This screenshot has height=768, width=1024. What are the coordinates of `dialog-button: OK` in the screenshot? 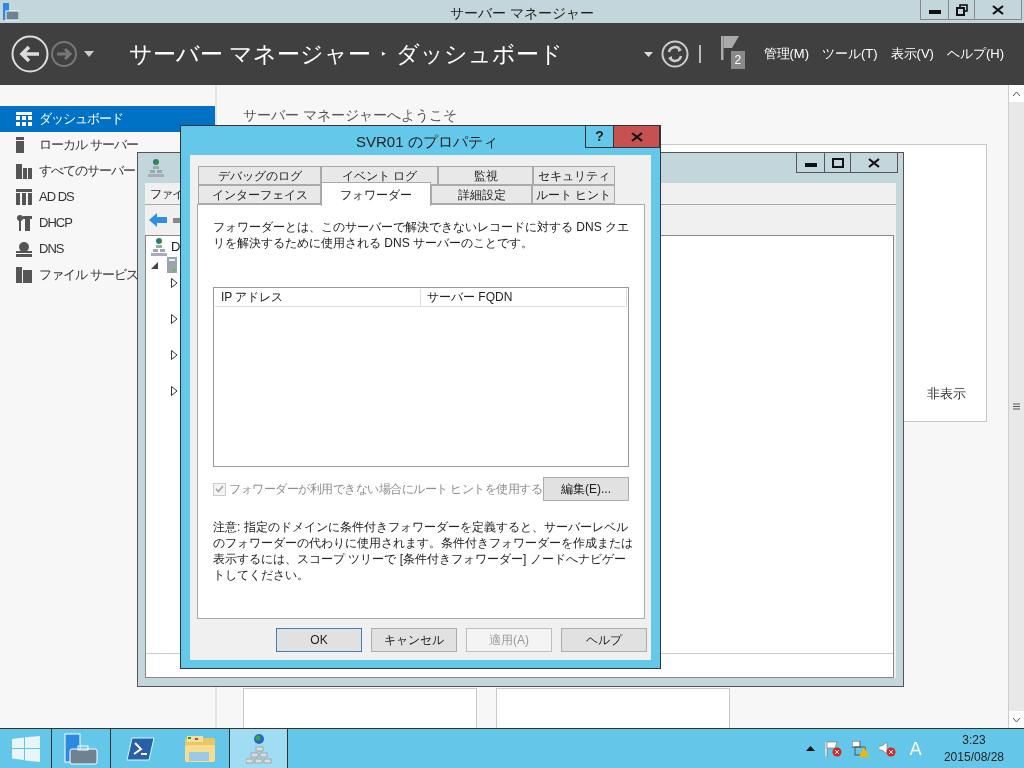 It's located at (319, 640).